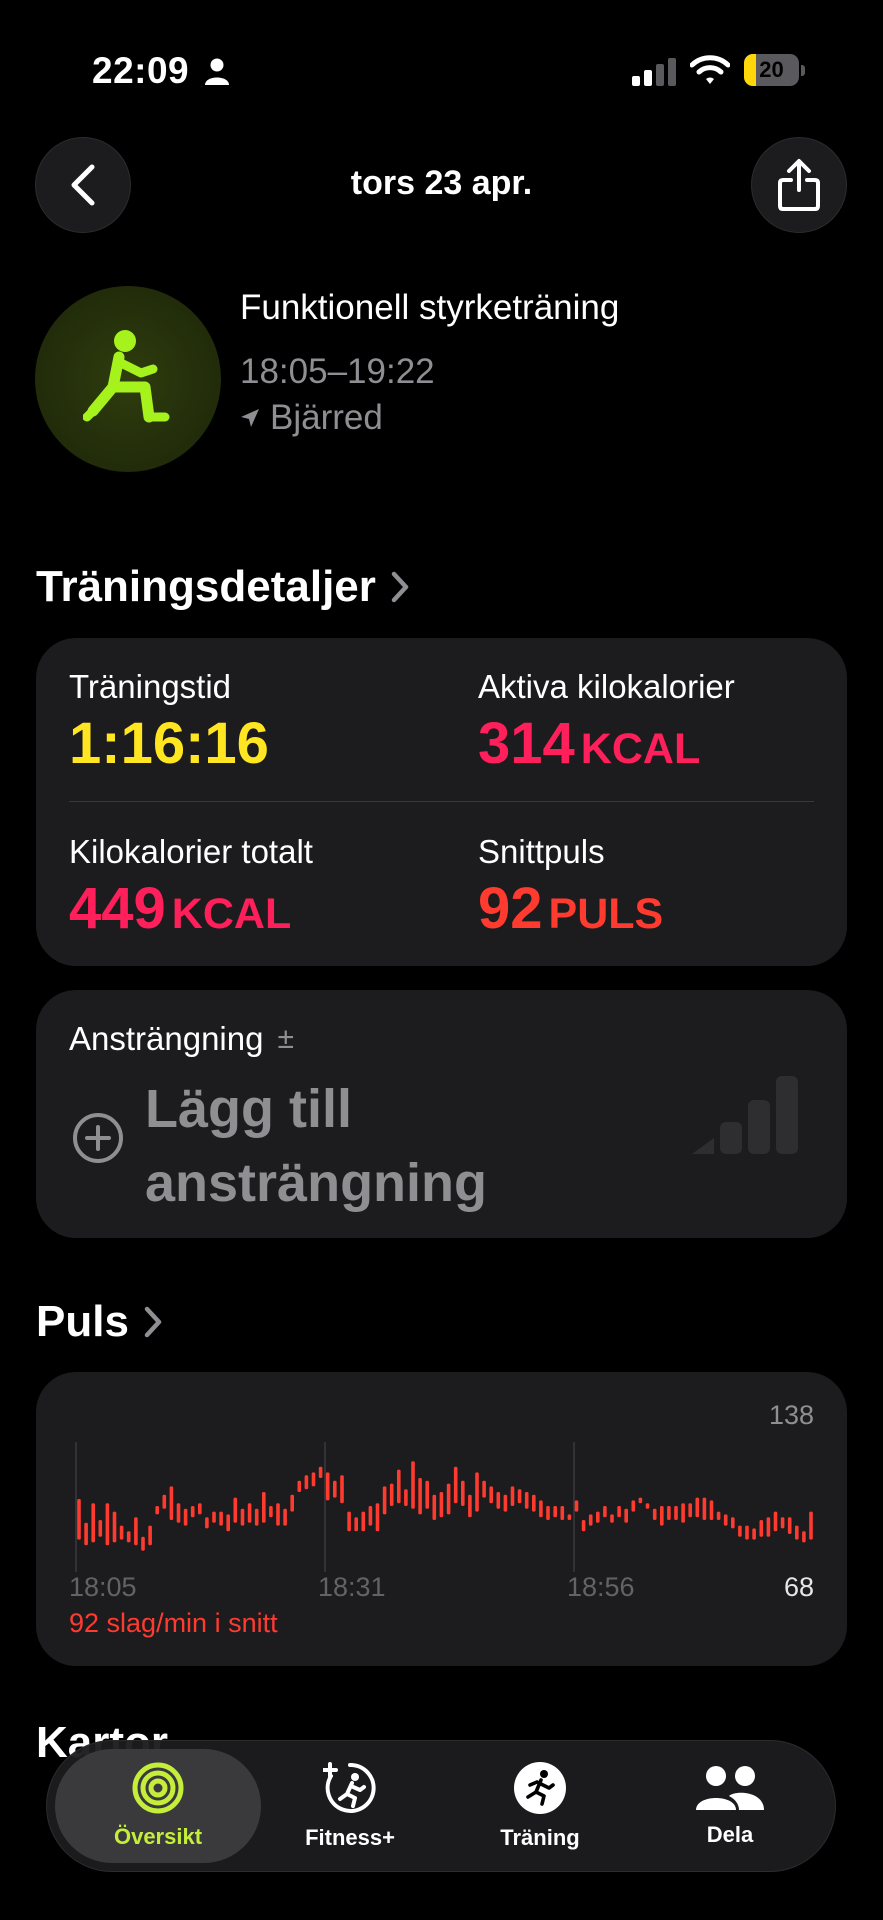 This screenshot has height=1920, width=883. Describe the element at coordinates (799, 185) in the screenshot. I see `share-button` at that location.